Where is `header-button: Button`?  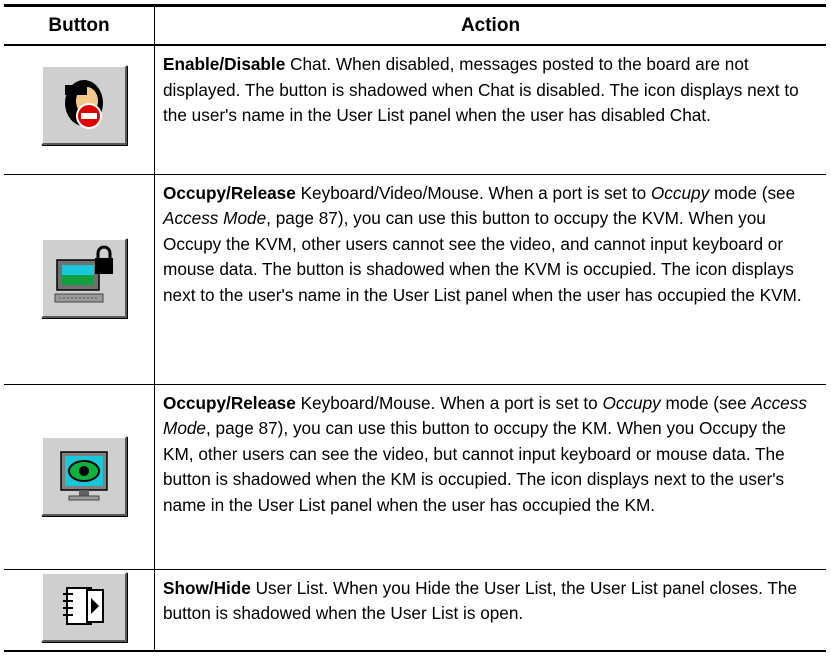 header-button: Button is located at coordinates (79, 25).